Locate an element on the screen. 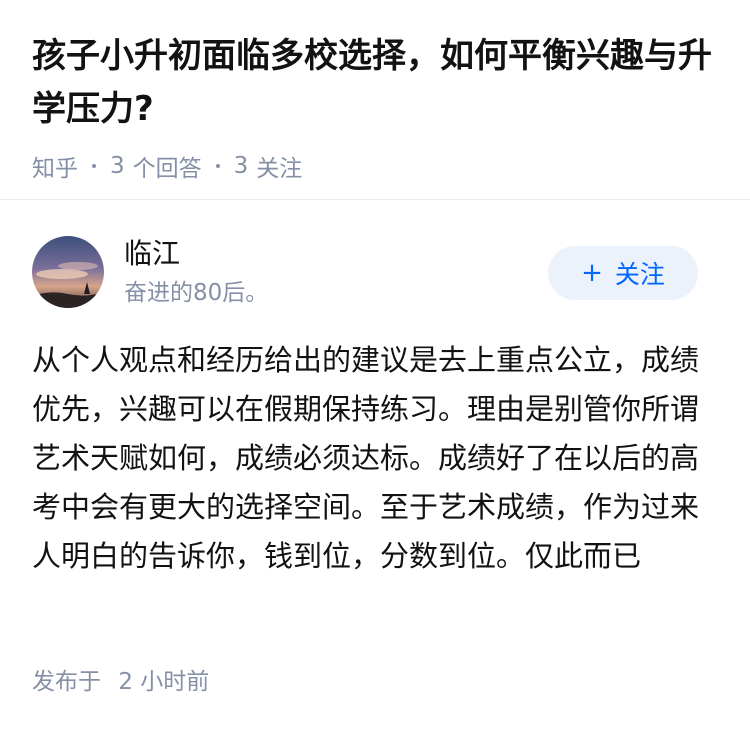 The height and width of the screenshot is (730, 750). follow-button: + 关注 is located at coordinates (623, 273).